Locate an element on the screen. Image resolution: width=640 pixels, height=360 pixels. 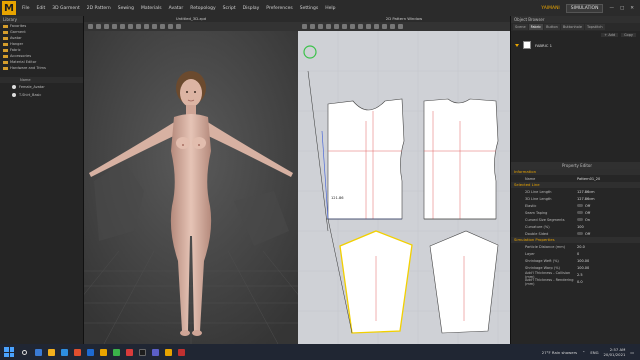
move-icon is located at coordinates (98, 26).